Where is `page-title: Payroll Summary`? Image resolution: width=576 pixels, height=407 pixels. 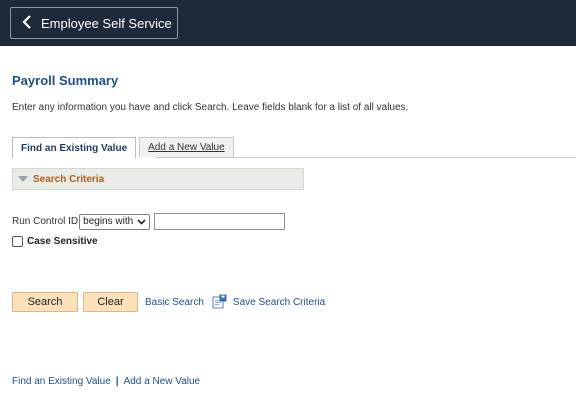 page-title: Payroll Summary is located at coordinates (65, 80).